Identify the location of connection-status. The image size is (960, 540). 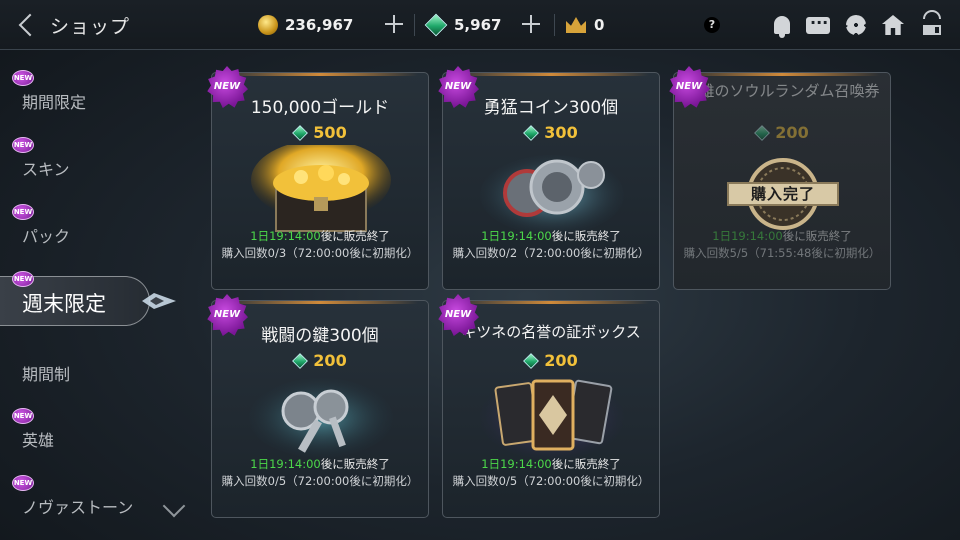
(932, 26).